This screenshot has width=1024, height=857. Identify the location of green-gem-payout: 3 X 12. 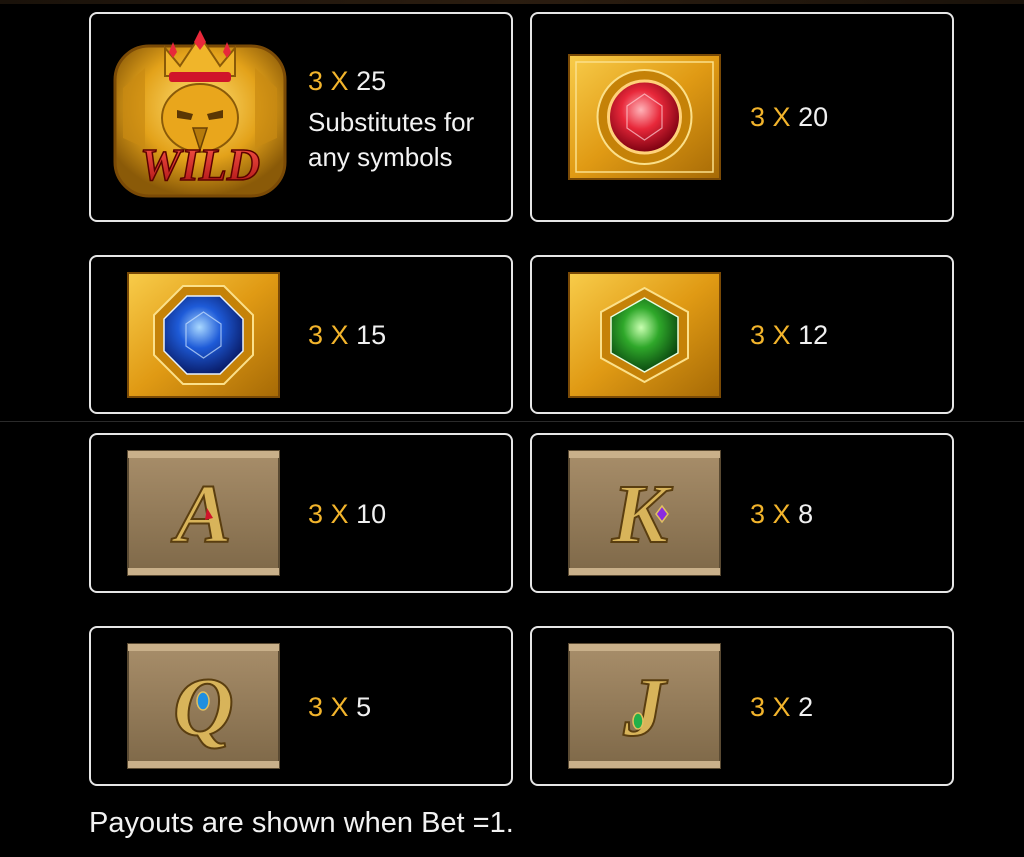
(789, 335).